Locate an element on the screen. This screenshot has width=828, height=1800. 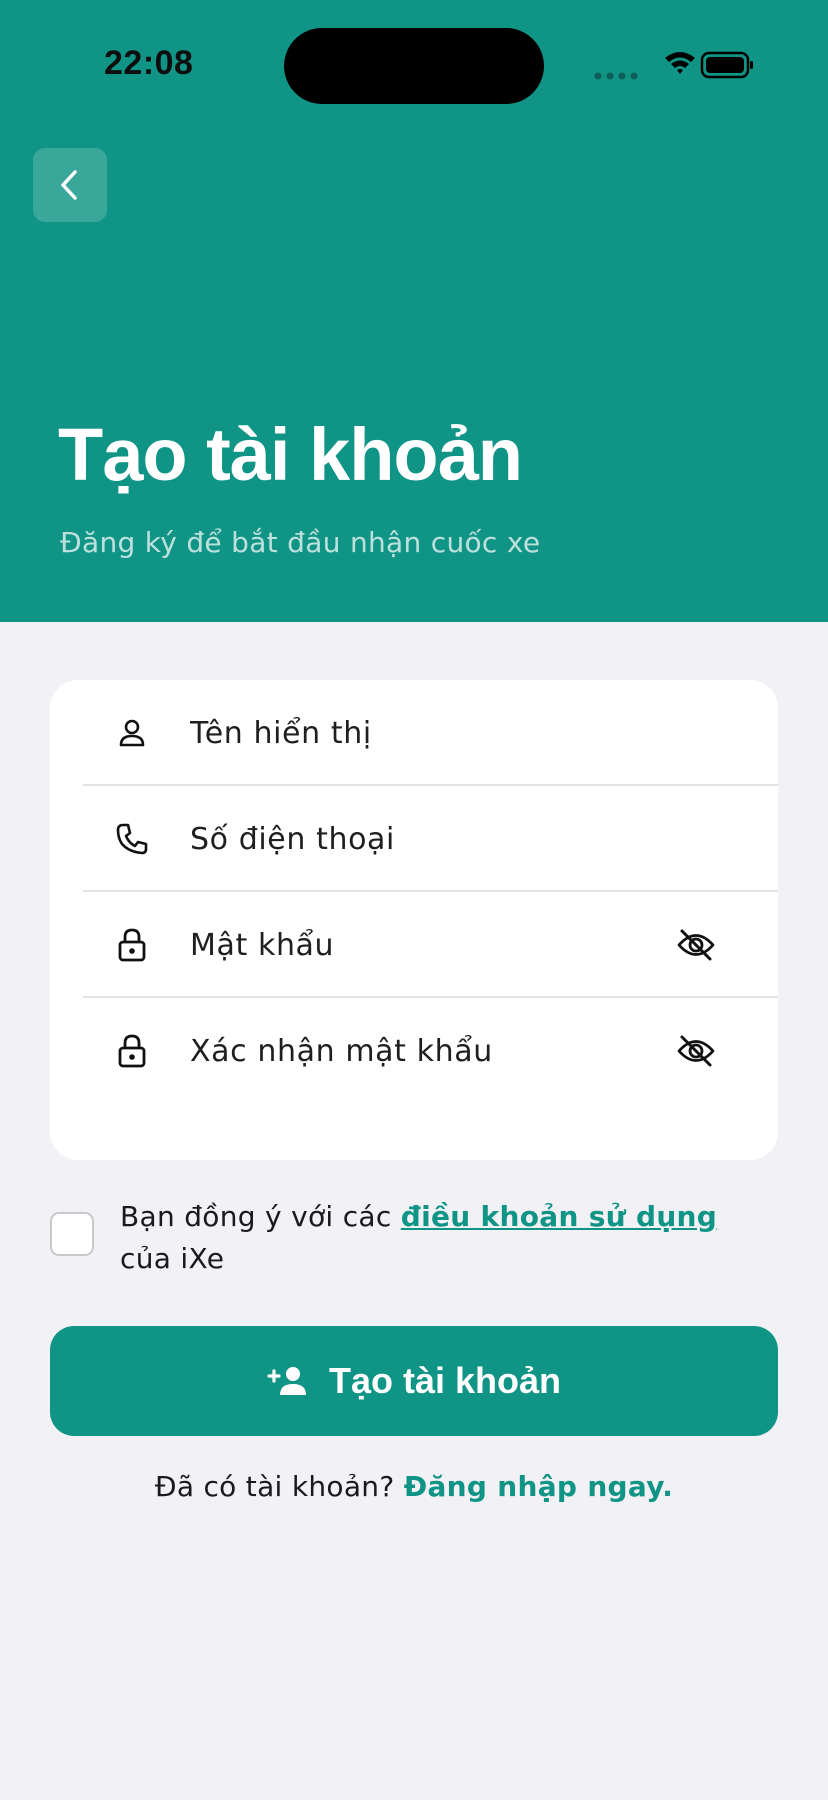
page-title: Tạo tài khoản is located at coordinates (290, 454).